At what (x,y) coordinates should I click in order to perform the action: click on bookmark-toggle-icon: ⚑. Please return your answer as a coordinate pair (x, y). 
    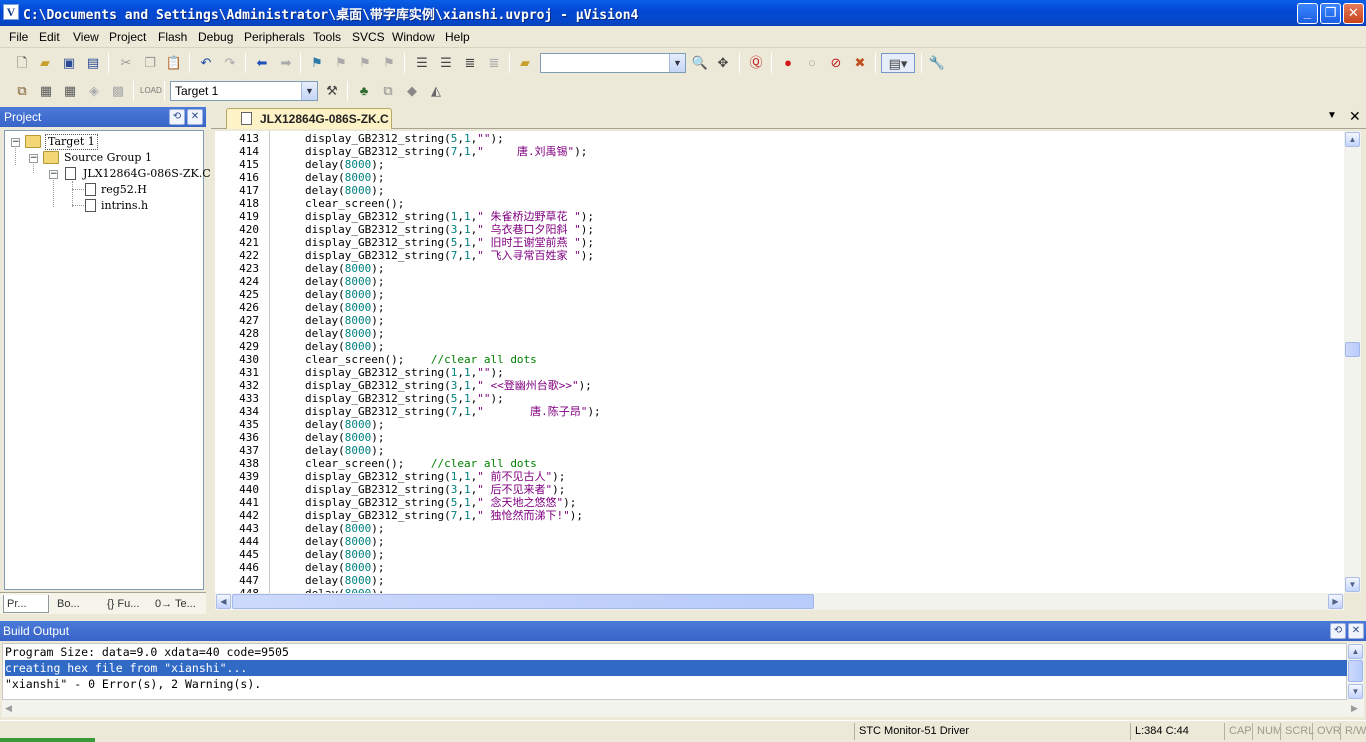
    Looking at the image, I should click on (317, 63).